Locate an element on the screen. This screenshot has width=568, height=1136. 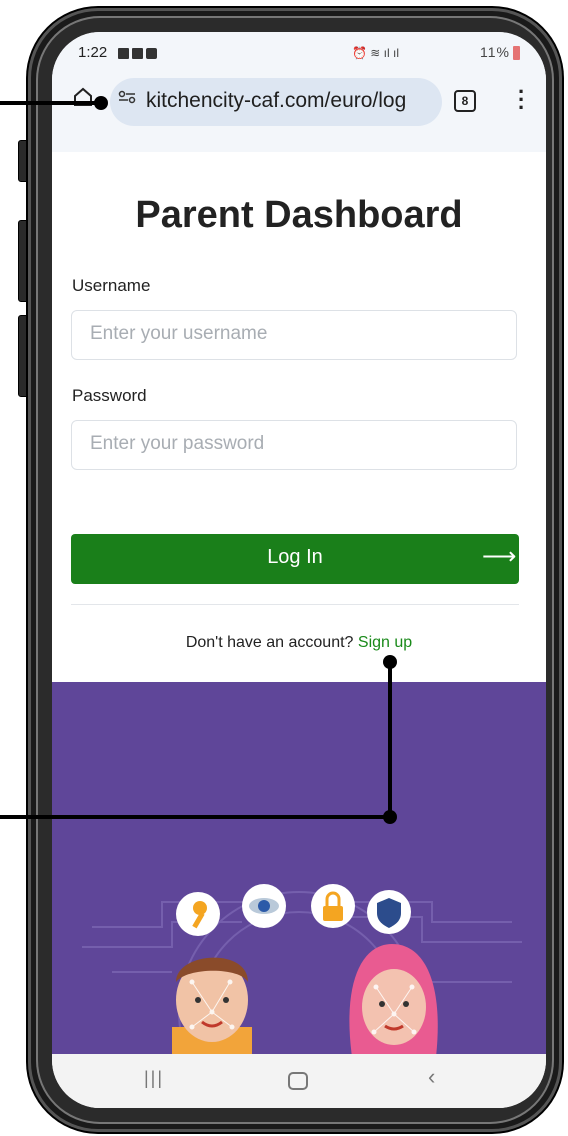
status-time: 1:22 is located at coordinates (93, 52).